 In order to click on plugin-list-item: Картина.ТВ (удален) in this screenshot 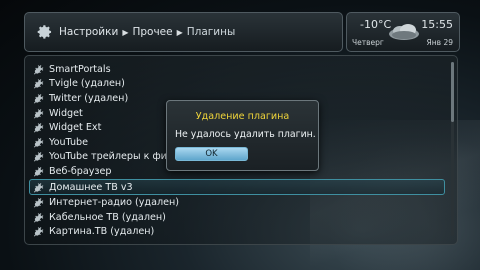, I will do `click(238, 232)`.